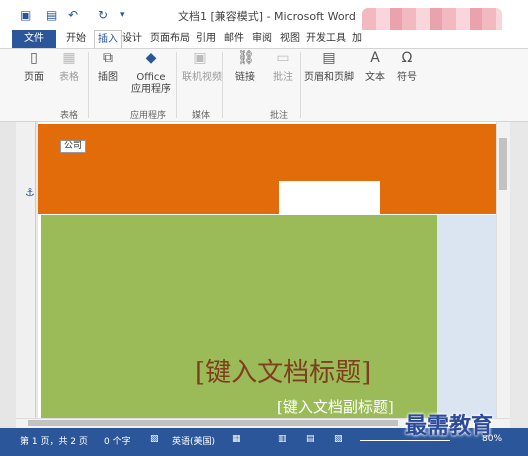 Image resolution: width=528 pixels, height=456 pixels. What do you see at coordinates (132, 39) in the screenshot?
I see `tab-3: 设计` at bounding box center [132, 39].